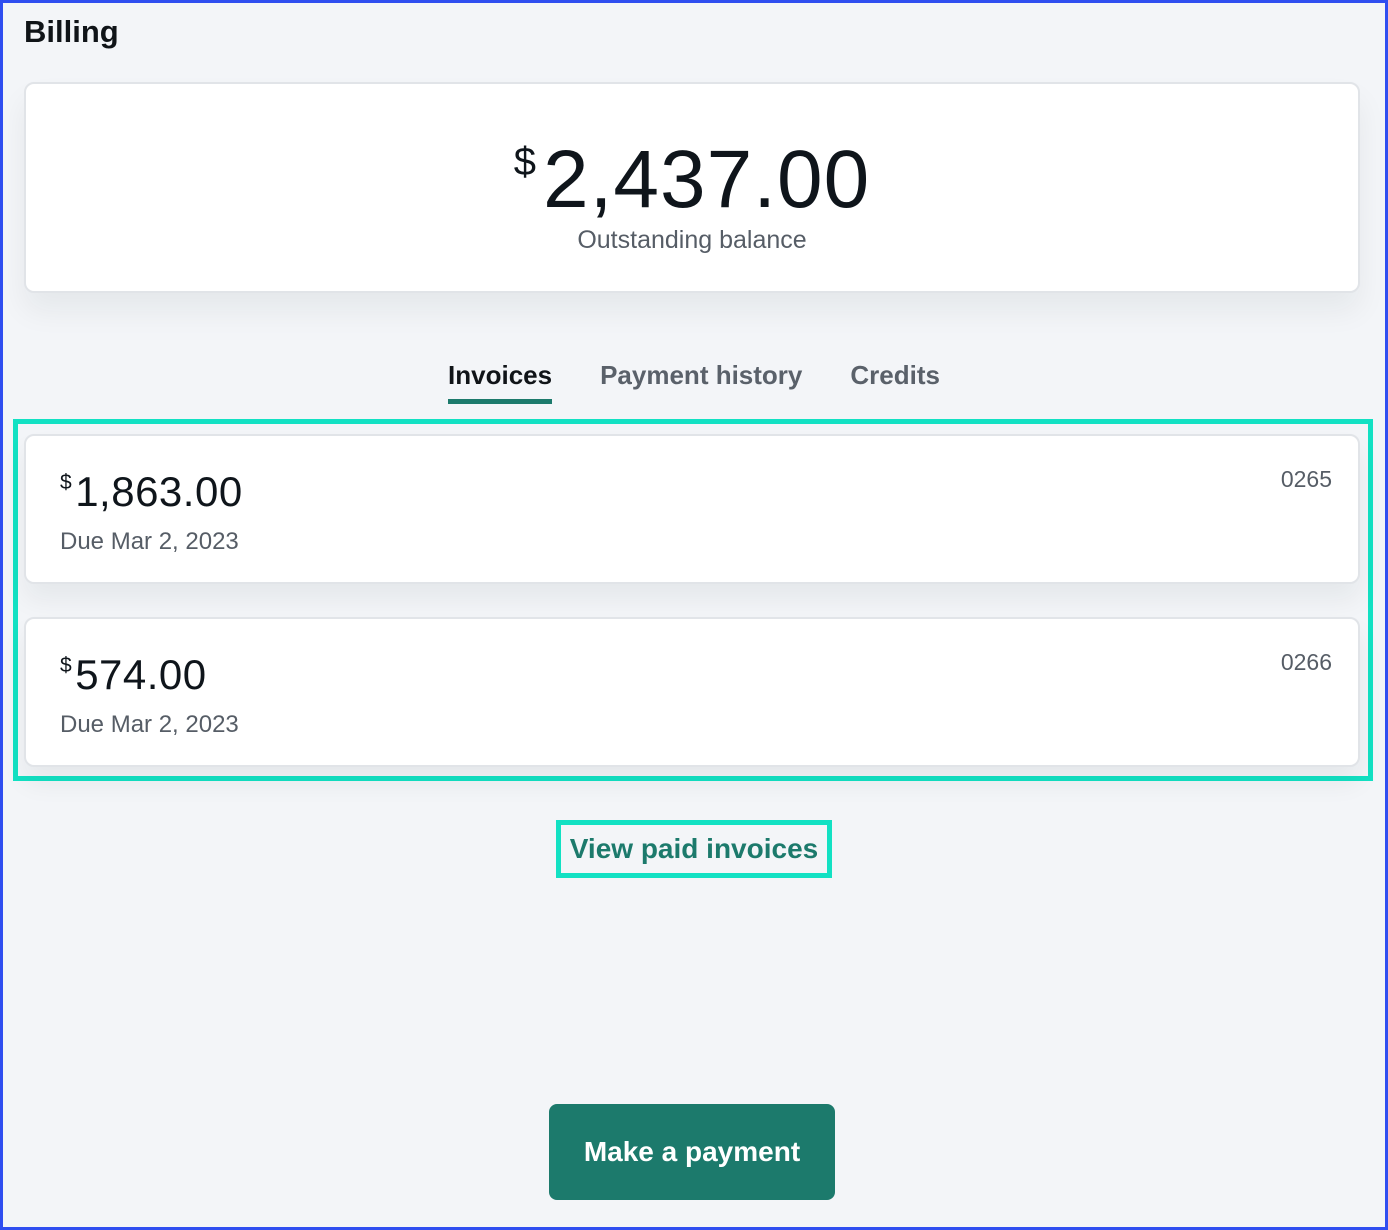  I want to click on page-title: Billing, so click(71, 31).